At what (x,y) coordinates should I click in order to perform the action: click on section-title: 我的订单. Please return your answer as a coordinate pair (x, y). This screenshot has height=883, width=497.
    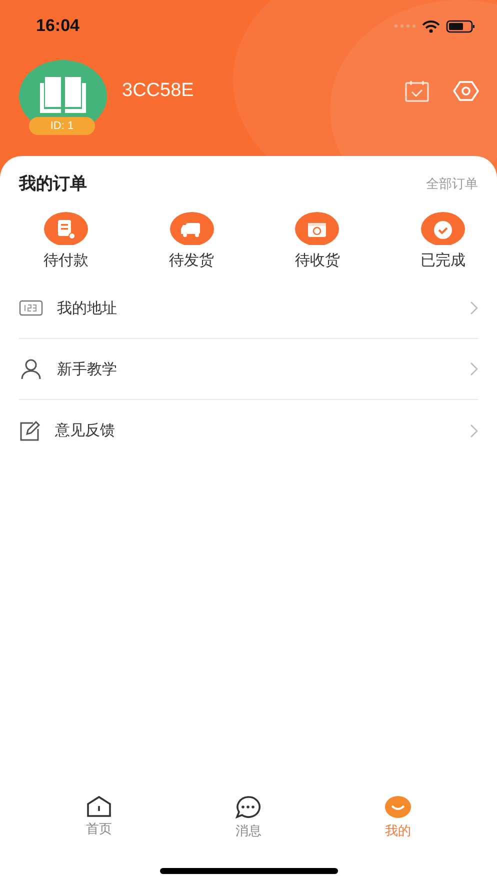
    Looking at the image, I should click on (53, 184).